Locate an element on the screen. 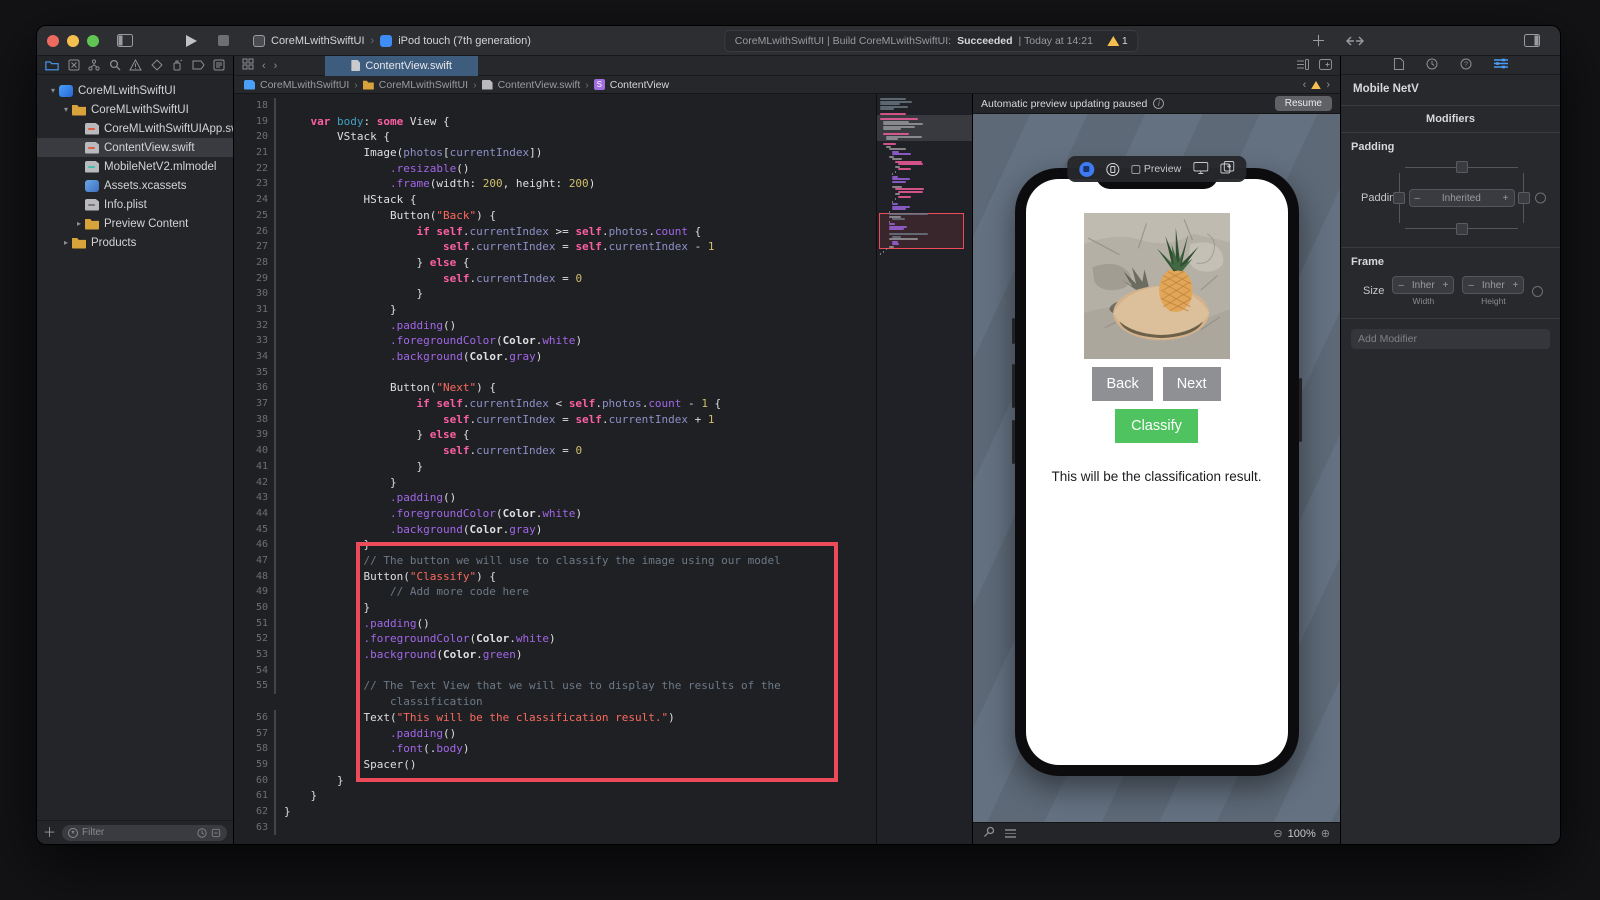 The image size is (1600, 900). code-line: 22 .resizable() is located at coordinates (555, 168).